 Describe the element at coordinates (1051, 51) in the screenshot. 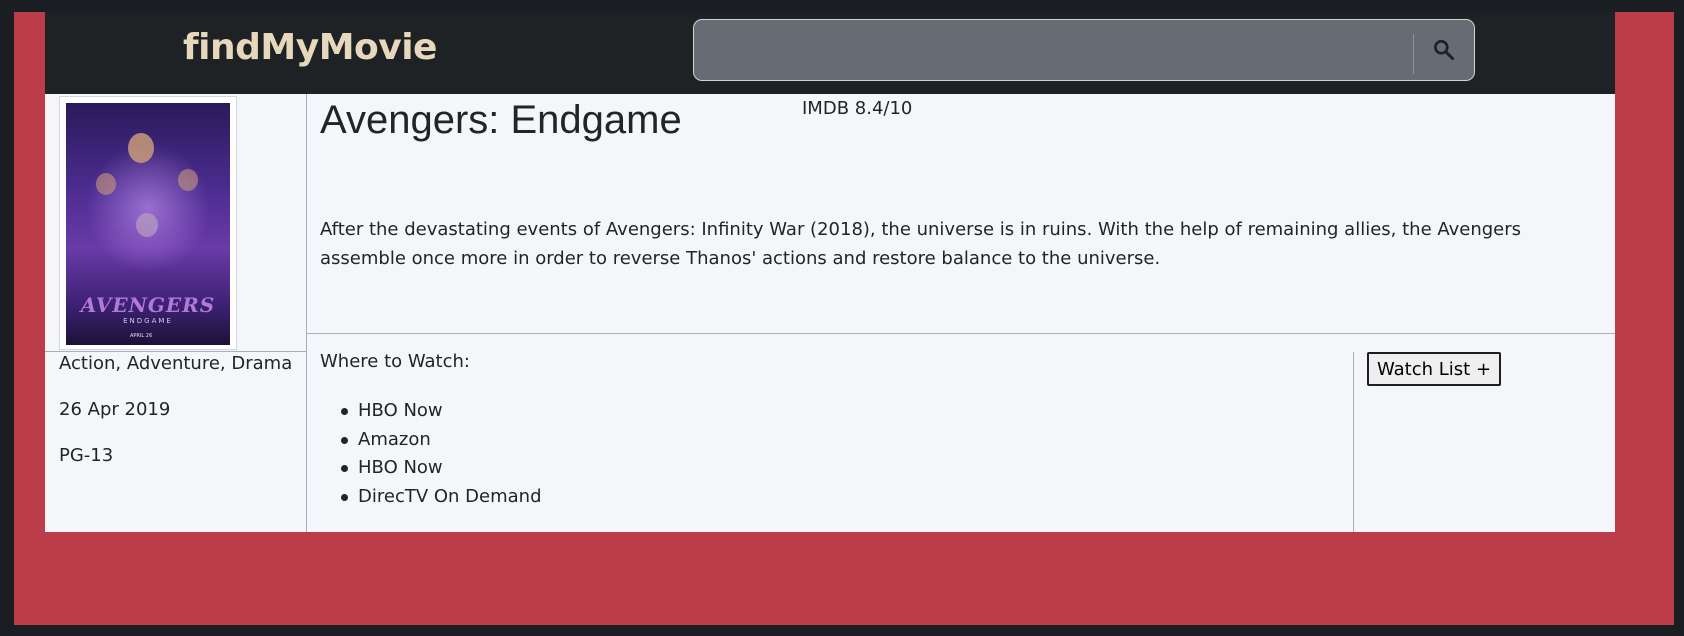

I see `search-input` at that location.